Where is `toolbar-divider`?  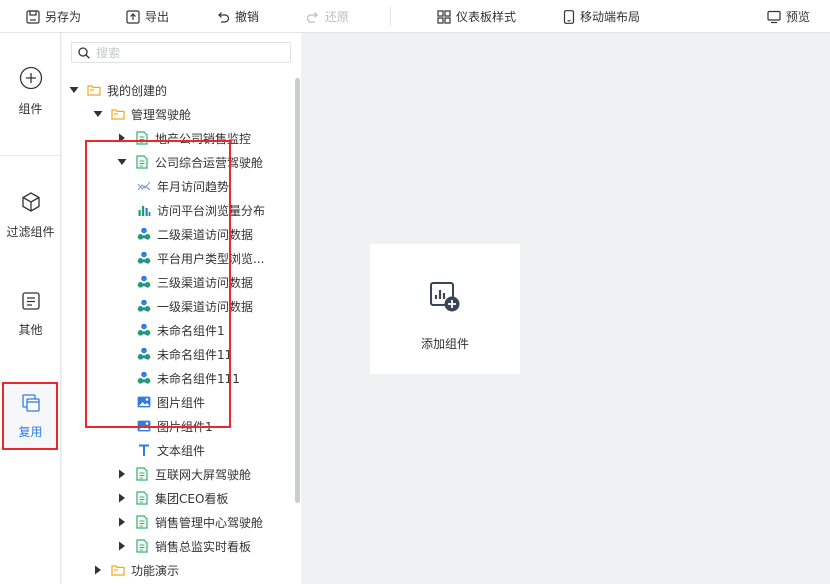 toolbar-divider is located at coordinates (390, 16).